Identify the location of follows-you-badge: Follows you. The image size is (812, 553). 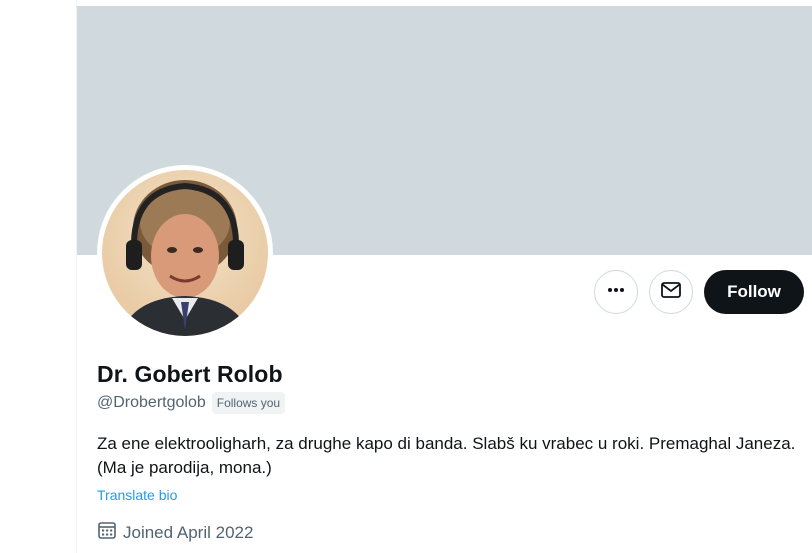
(248, 403).